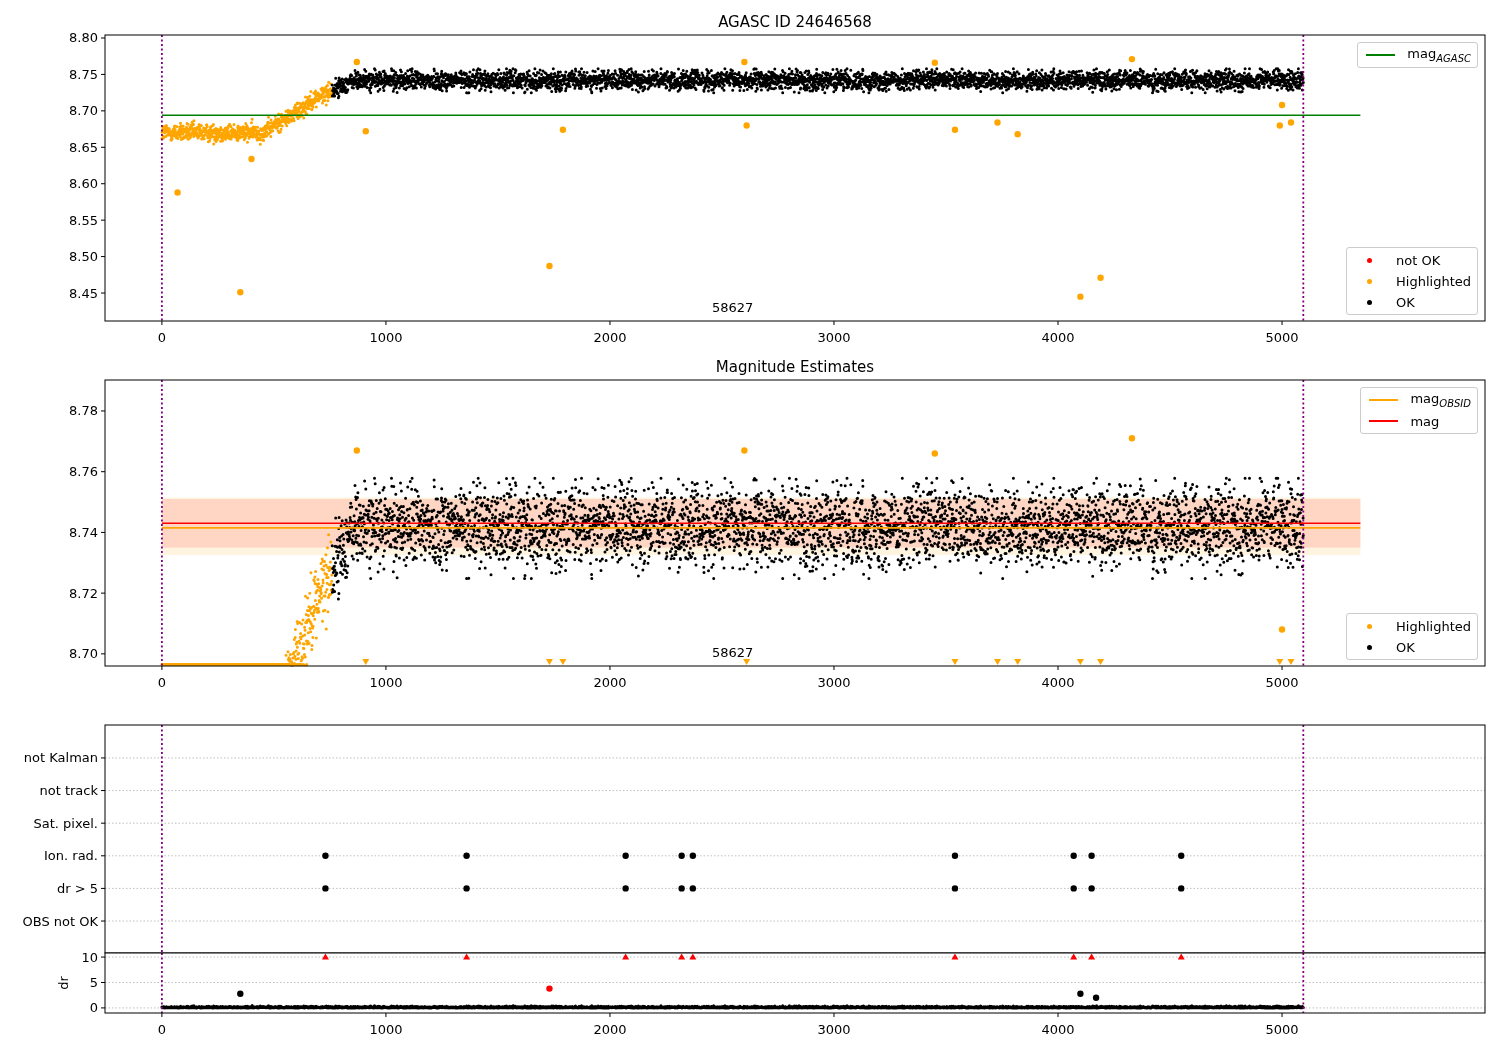 Image resolution: width=1500 pixels, height=1050 pixels. What do you see at coordinates (65, 823) in the screenshot?
I see `tick-label: Sat. pixel.` at bounding box center [65, 823].